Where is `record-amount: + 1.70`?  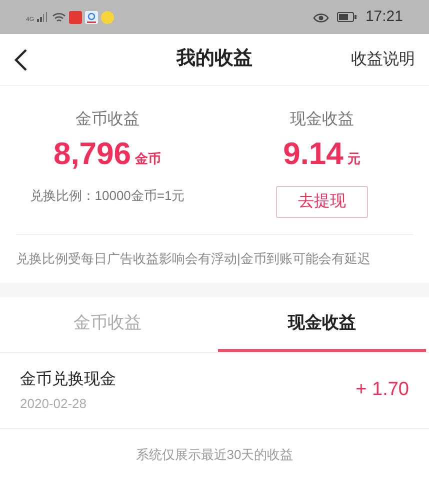 record-amount: + 1.70 is located at coordinates (382, 390).